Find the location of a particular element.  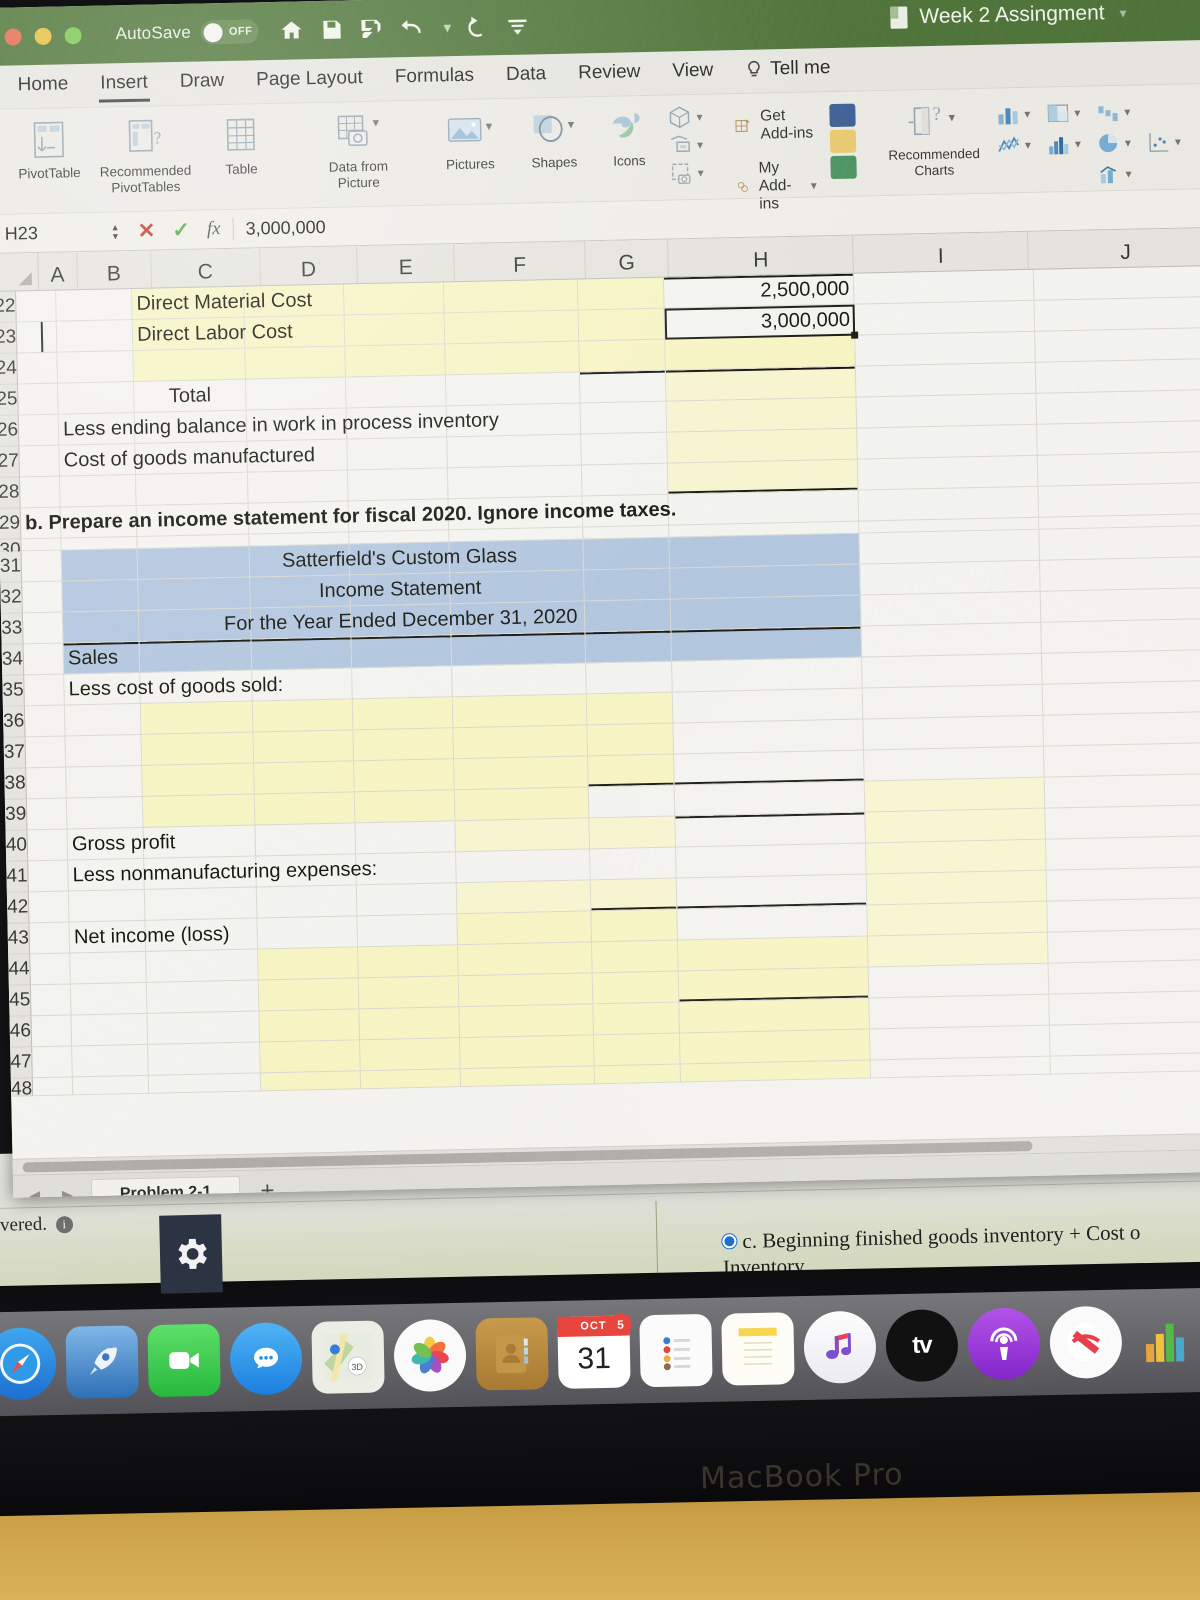

column-header-f: F is located at coordinates (520, 261).